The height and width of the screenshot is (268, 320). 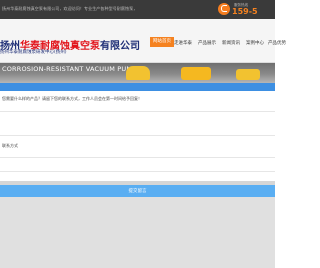 I want to click on hero-banner: CORROSION-RESISTANT VACUUM PUMP, so click(x=137, y=73).